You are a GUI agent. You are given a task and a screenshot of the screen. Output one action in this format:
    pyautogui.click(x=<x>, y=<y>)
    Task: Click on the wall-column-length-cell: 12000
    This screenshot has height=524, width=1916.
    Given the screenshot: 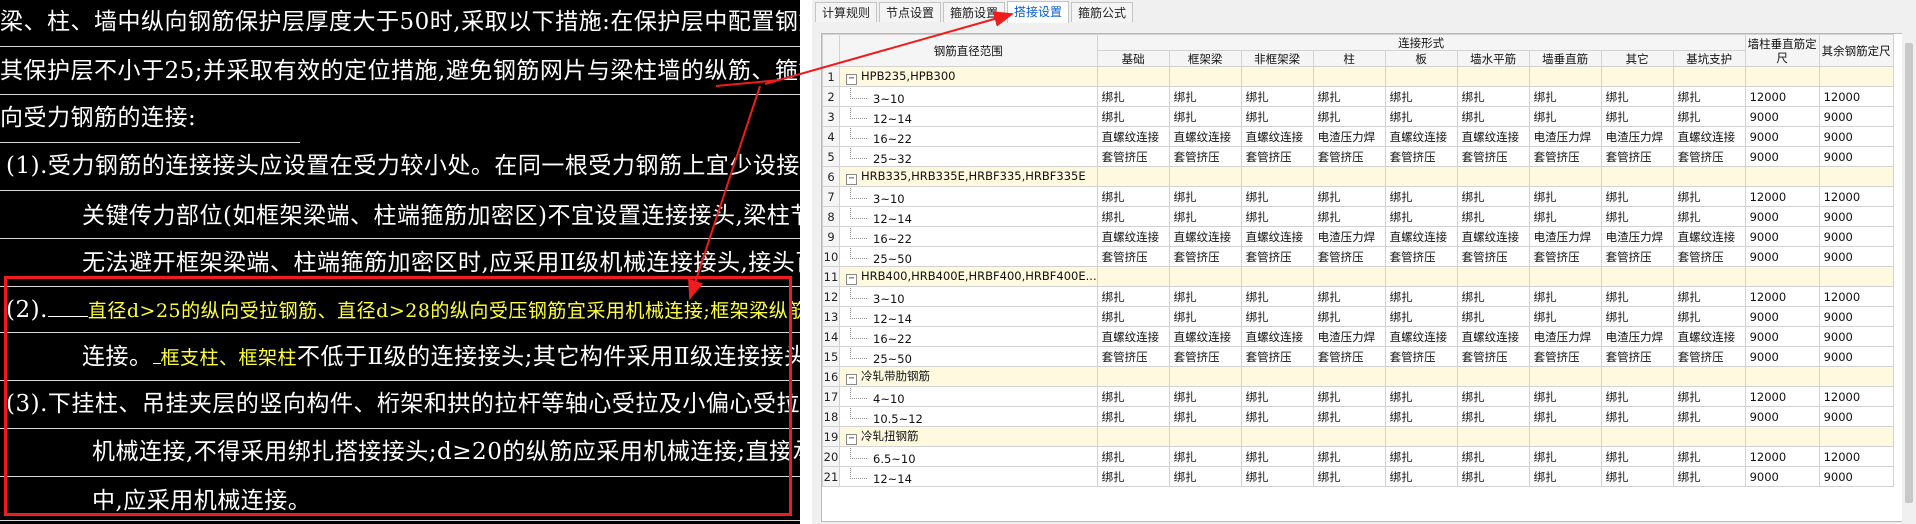 What is the action you would take?
    pyautogui.click(x=1782, y=296)
    